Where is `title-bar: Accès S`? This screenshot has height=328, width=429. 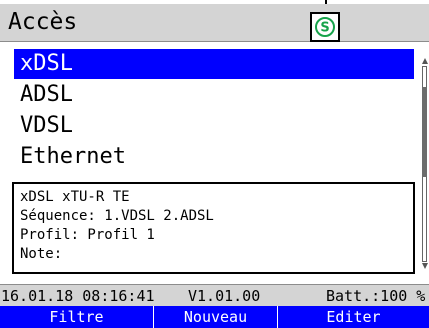
title-bar: Accès S is located at coordinates (214, 23).